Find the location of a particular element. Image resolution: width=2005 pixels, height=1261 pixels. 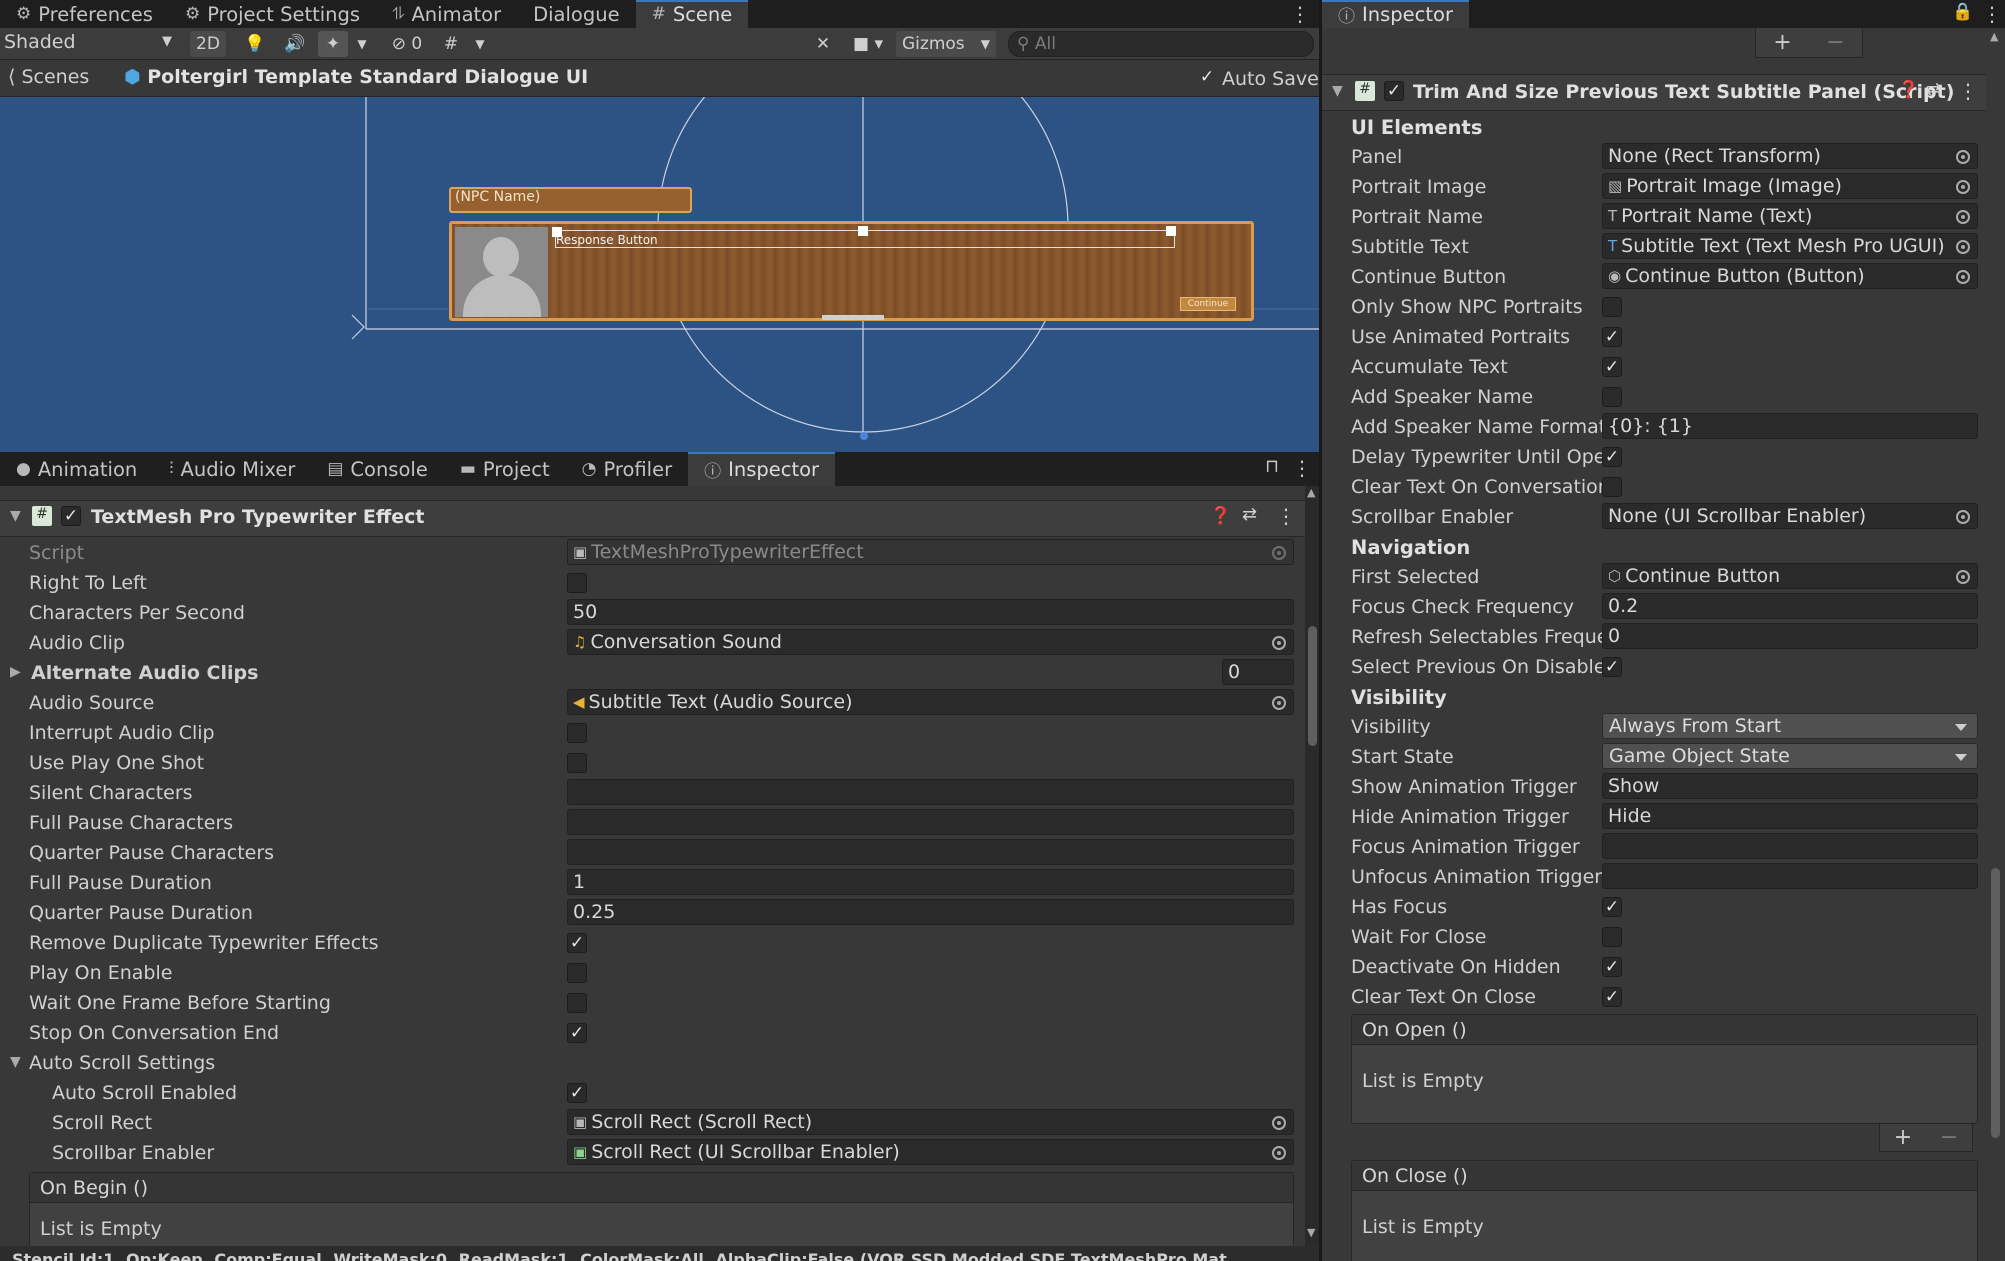

camera-icon: ■ ▾ is located at coordinates (868, 44).